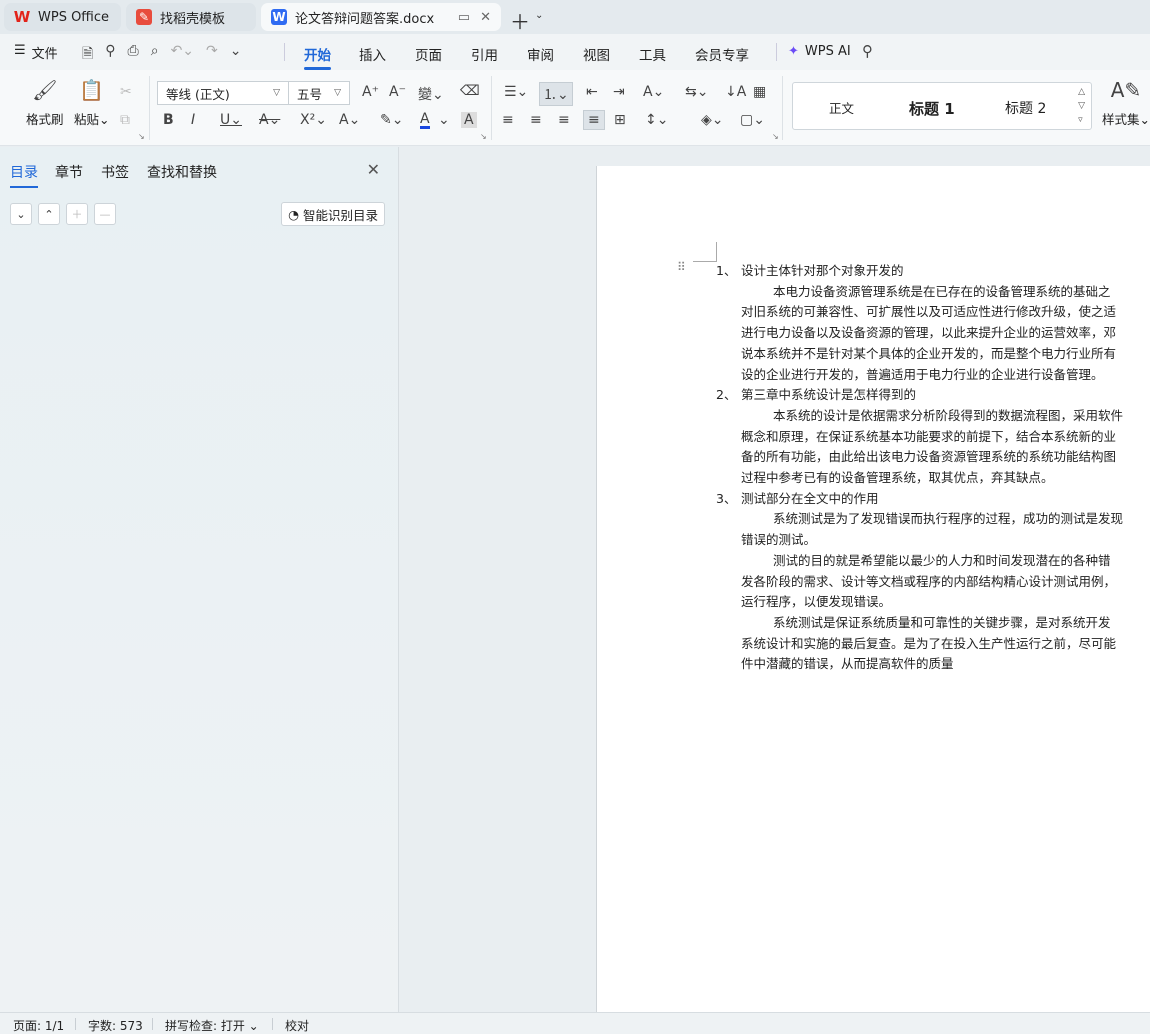 Image resolution: width=1150 pixels, height=1034 pixels. Describe the element at coordinates (110, 55) in the screenshot. I see `export-icon: ⚲` at that location.